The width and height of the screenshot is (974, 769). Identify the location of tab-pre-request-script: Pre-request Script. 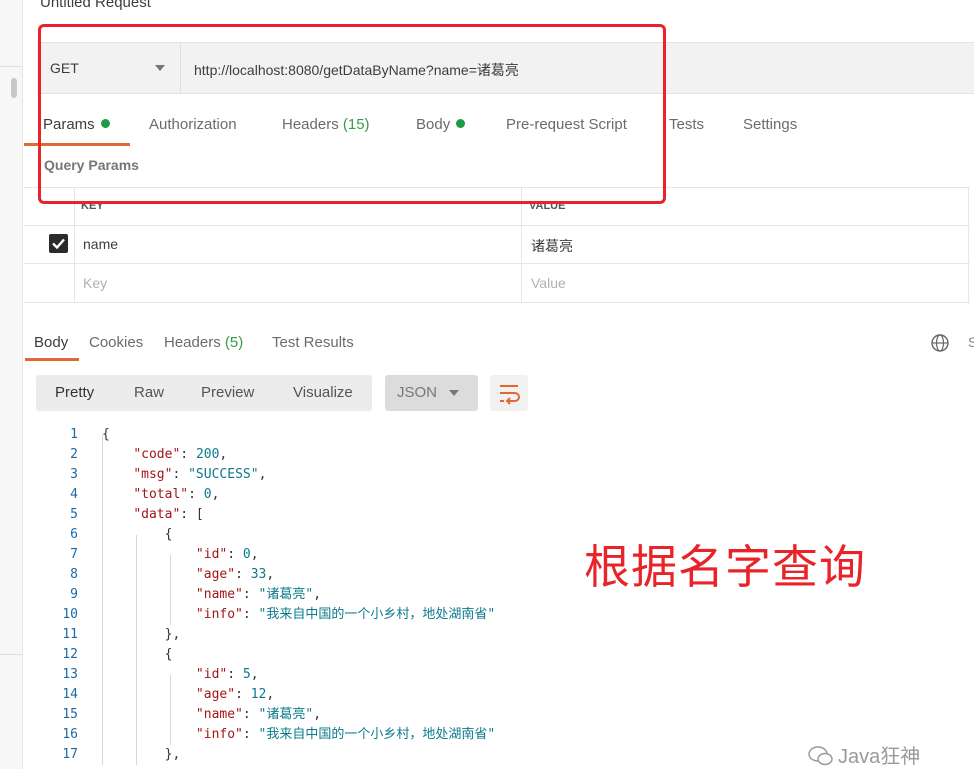
(566, 124).